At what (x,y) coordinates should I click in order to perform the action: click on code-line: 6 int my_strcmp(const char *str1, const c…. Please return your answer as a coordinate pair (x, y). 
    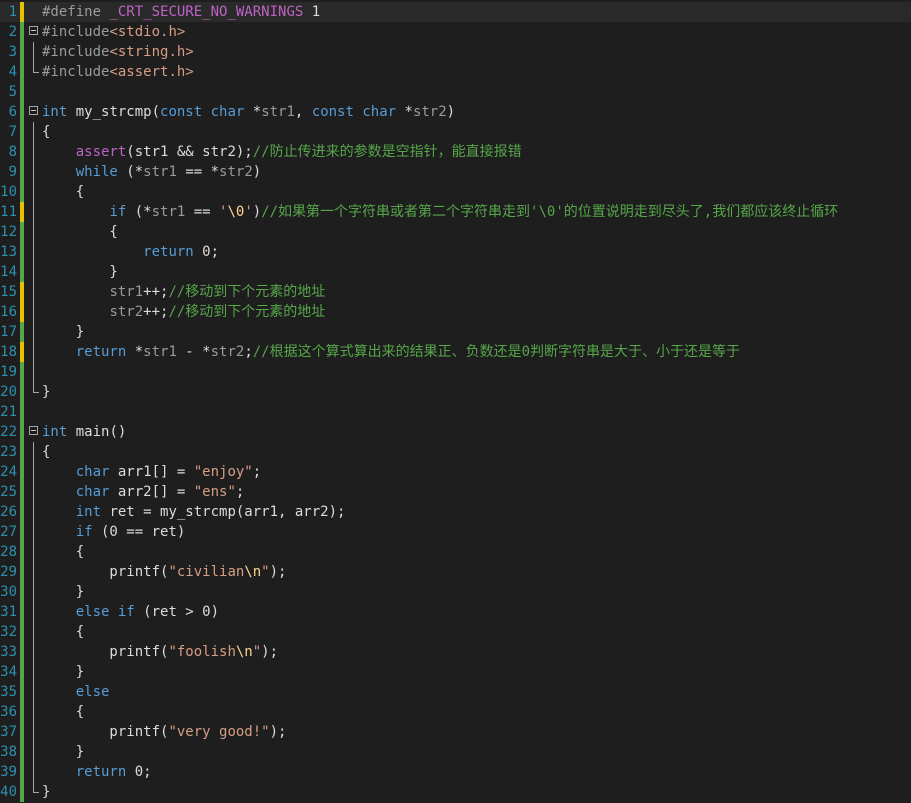
    Looking at the image, I should click on (455, 112).